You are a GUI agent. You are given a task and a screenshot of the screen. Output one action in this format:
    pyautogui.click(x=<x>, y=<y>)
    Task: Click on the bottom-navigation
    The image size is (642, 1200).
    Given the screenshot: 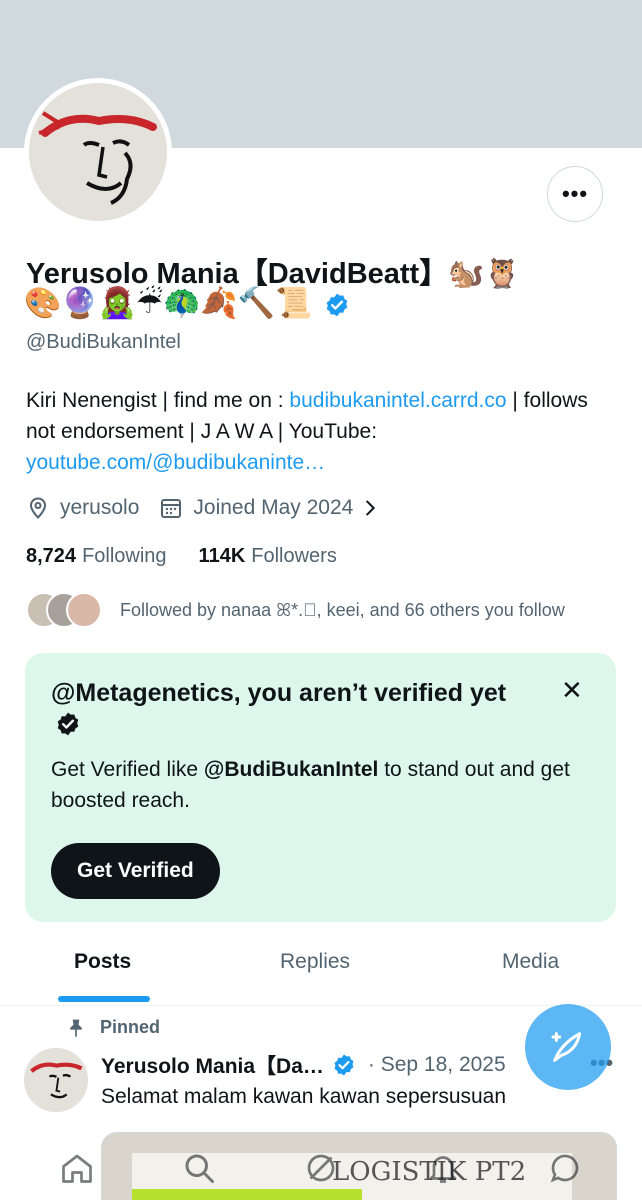 What is the action you would take?
    pyautogui.click(x=321, y=1170)
    